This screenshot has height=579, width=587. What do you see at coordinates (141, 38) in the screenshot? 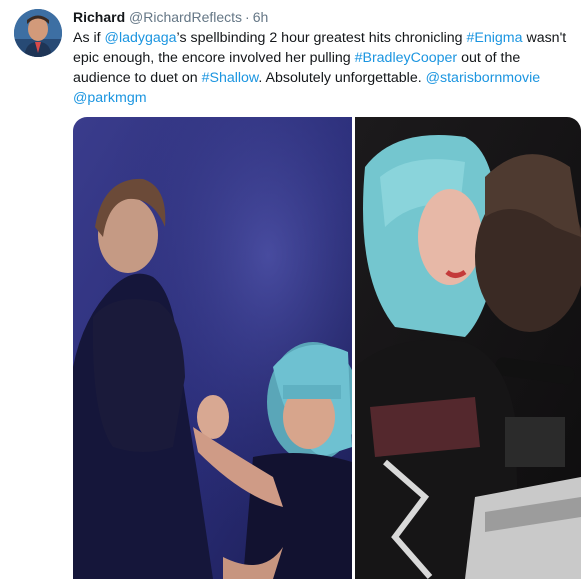
I see `mention-ladygaga: @ladygaga` at bounding box center [141, 38].